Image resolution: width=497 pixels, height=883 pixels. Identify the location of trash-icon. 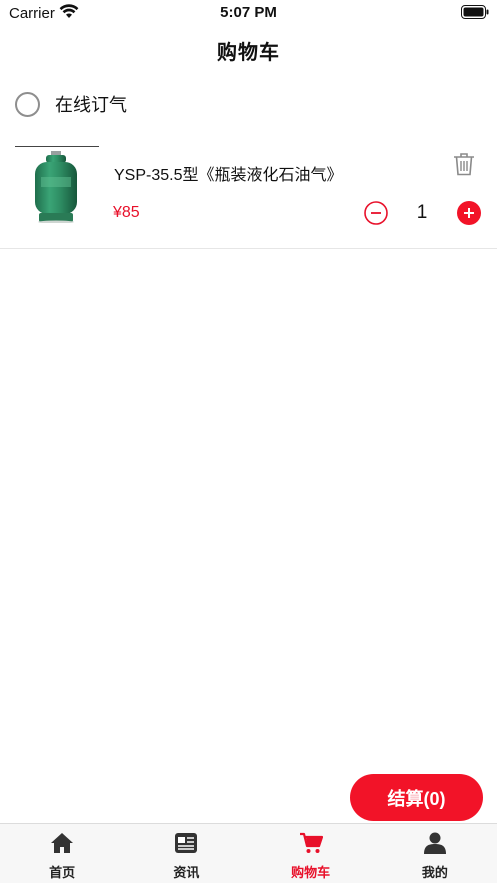
(464, 164).